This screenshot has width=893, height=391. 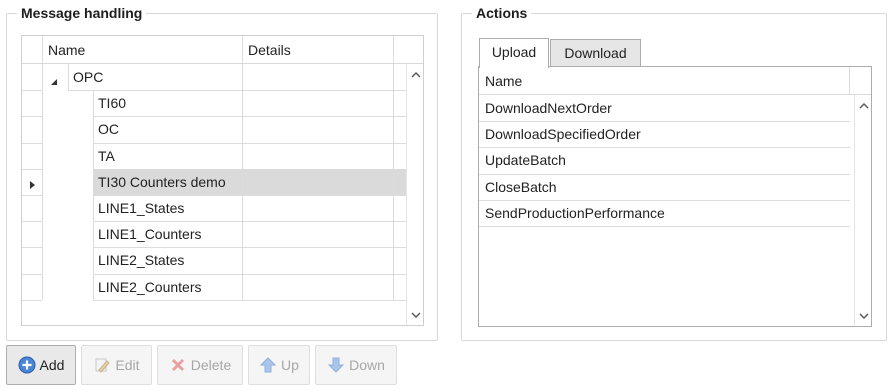 I want to click on delete-button: Delete, so click(x=200, y=365).